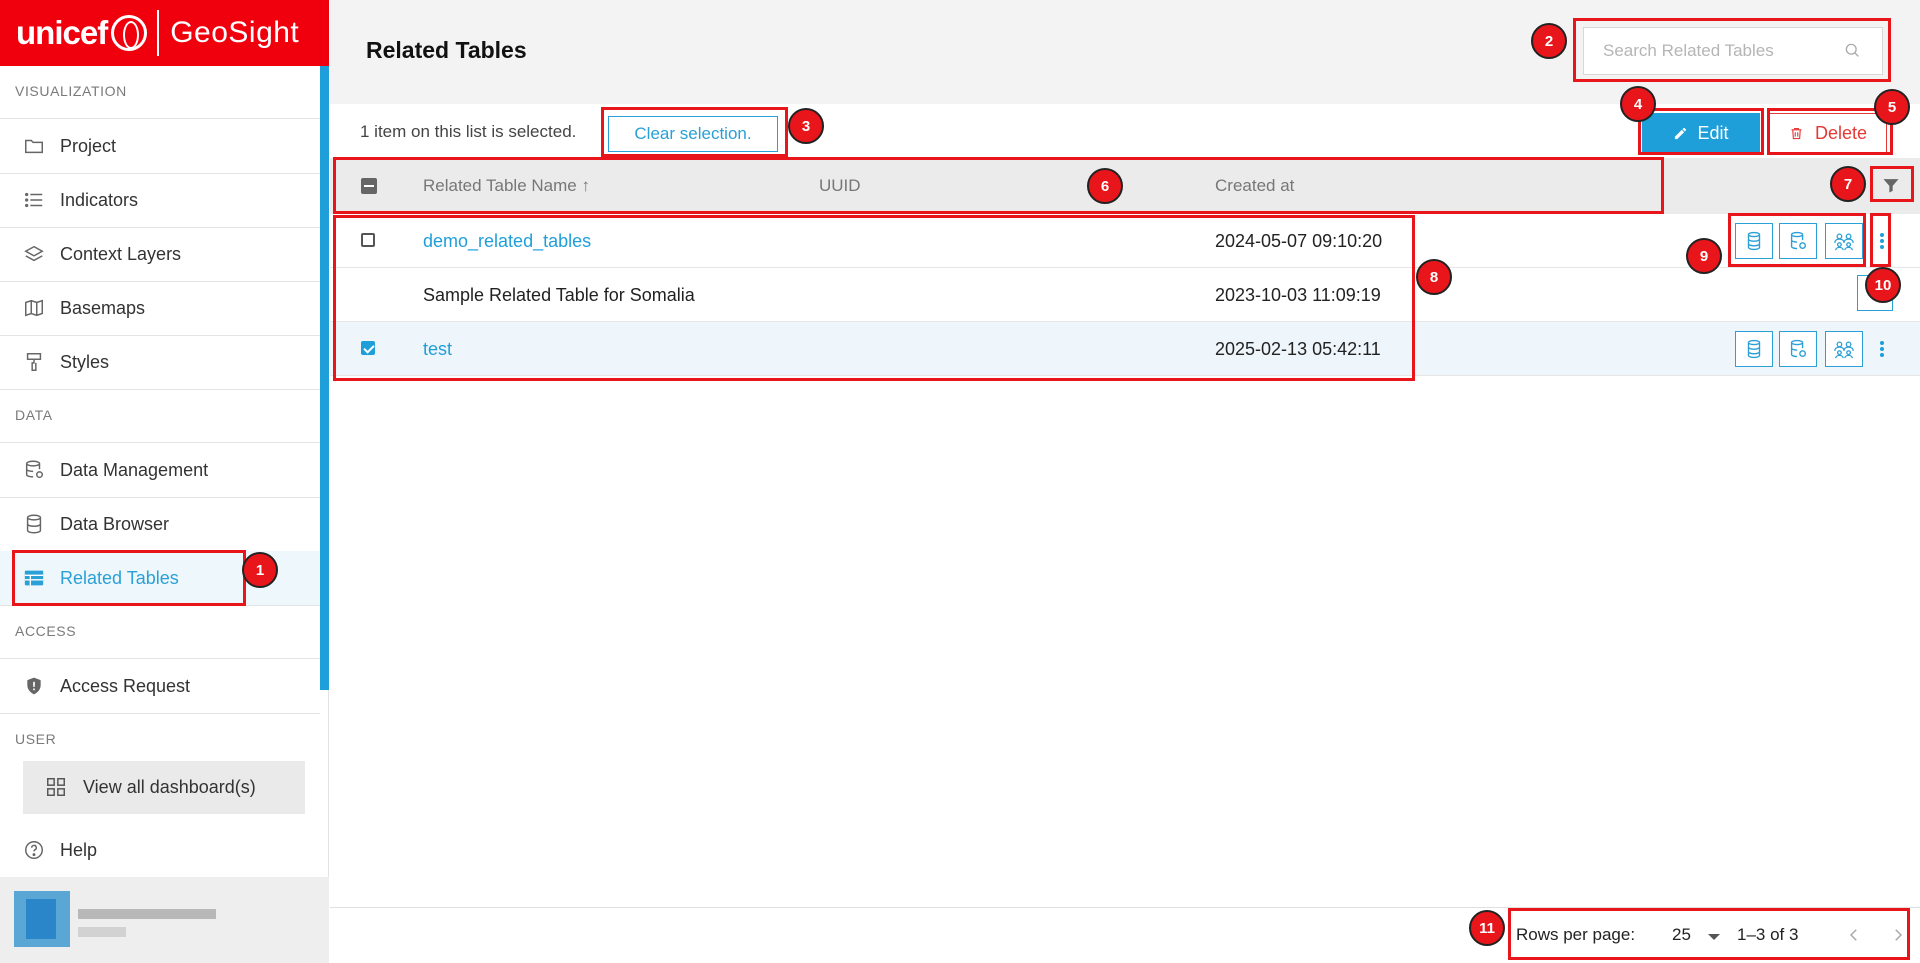  What do you see at coordinates (1638, 104) in the screenshot?
I see `annotation-badge: 4` at bounding box center [1638, 104].